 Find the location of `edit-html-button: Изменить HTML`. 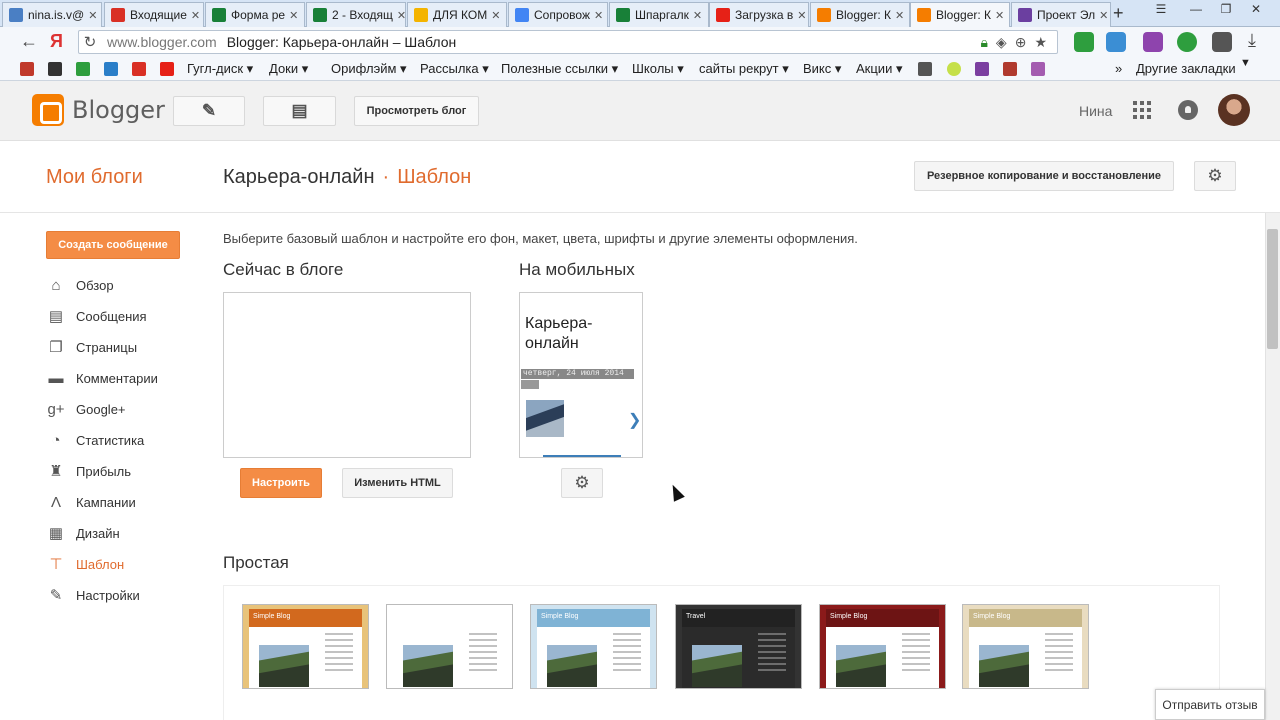

edit-html-button: Изменить HTML is located at coordinates (397, 483).